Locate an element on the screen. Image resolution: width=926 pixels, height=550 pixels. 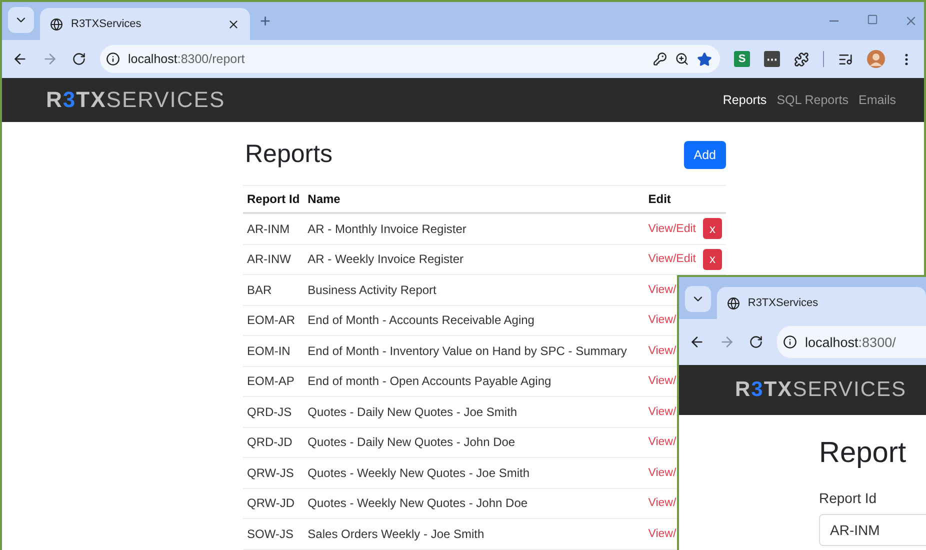
address-field: localhost:8300/ is located at coordinates (851, 342).